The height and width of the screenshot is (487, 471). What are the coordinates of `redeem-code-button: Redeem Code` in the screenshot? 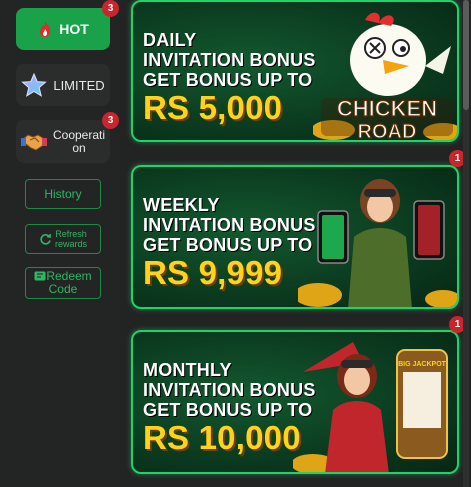 It's located at (63, 283).